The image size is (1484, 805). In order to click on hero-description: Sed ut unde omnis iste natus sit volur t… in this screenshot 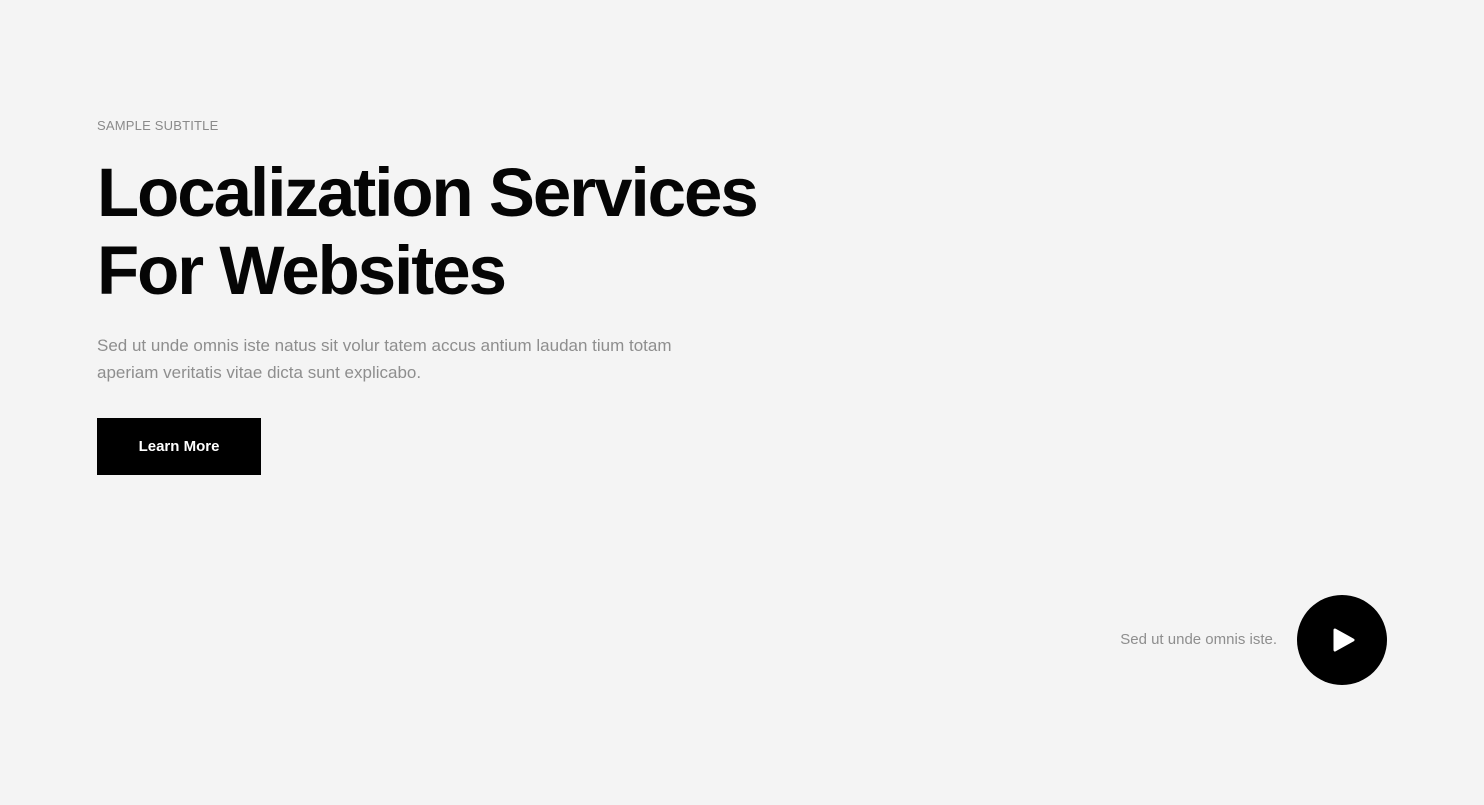, I will do `click(384, 359)`.